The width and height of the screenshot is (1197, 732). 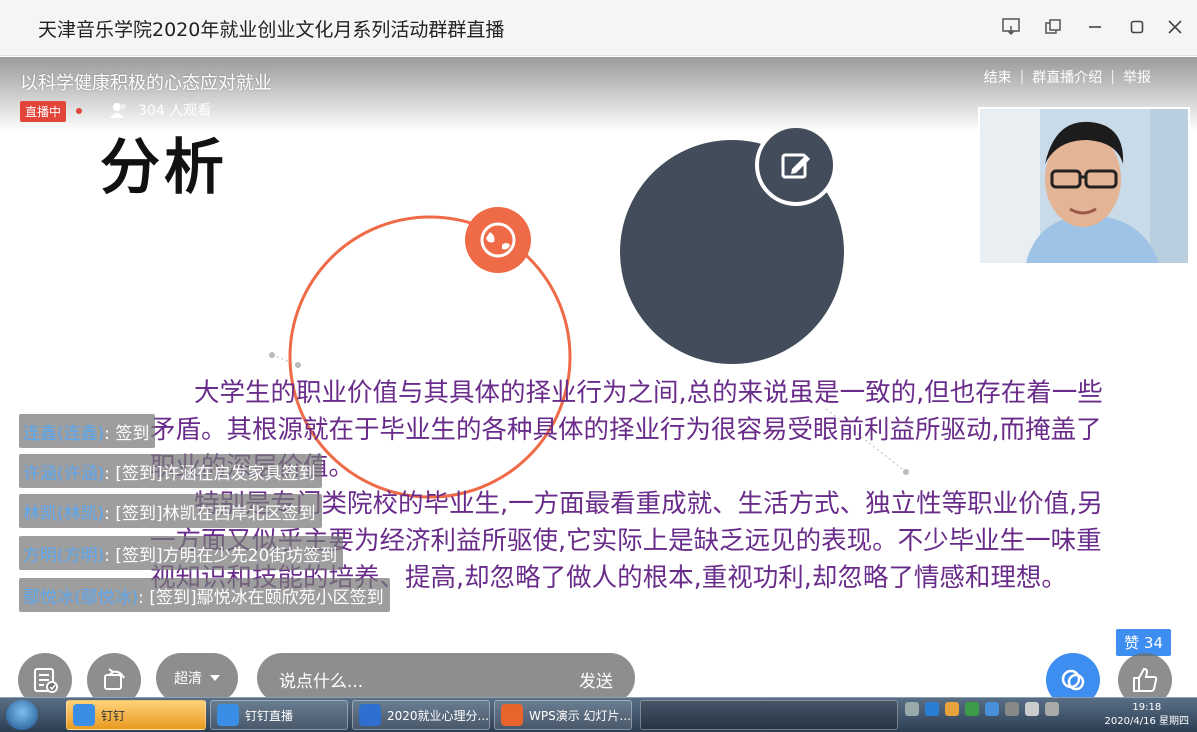 What do you see at coordinates (210, 513) in the screenshot?
I see `chat-text: : [签到]林凯在西岸北区签到` at bounding box center [210, 513].